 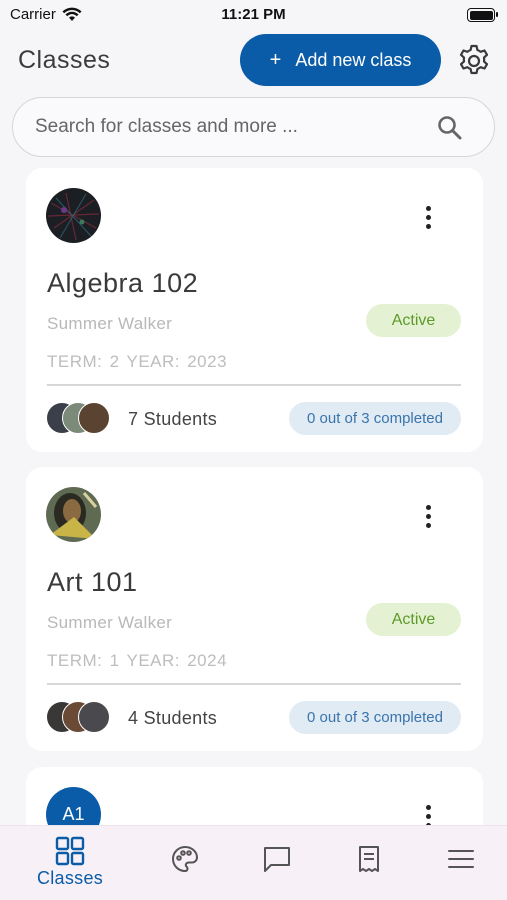 What do you see at coordinates (70, 878) in the screenshot?
I see `tab-classes-label: Classes` at bounding box center [70, 878].